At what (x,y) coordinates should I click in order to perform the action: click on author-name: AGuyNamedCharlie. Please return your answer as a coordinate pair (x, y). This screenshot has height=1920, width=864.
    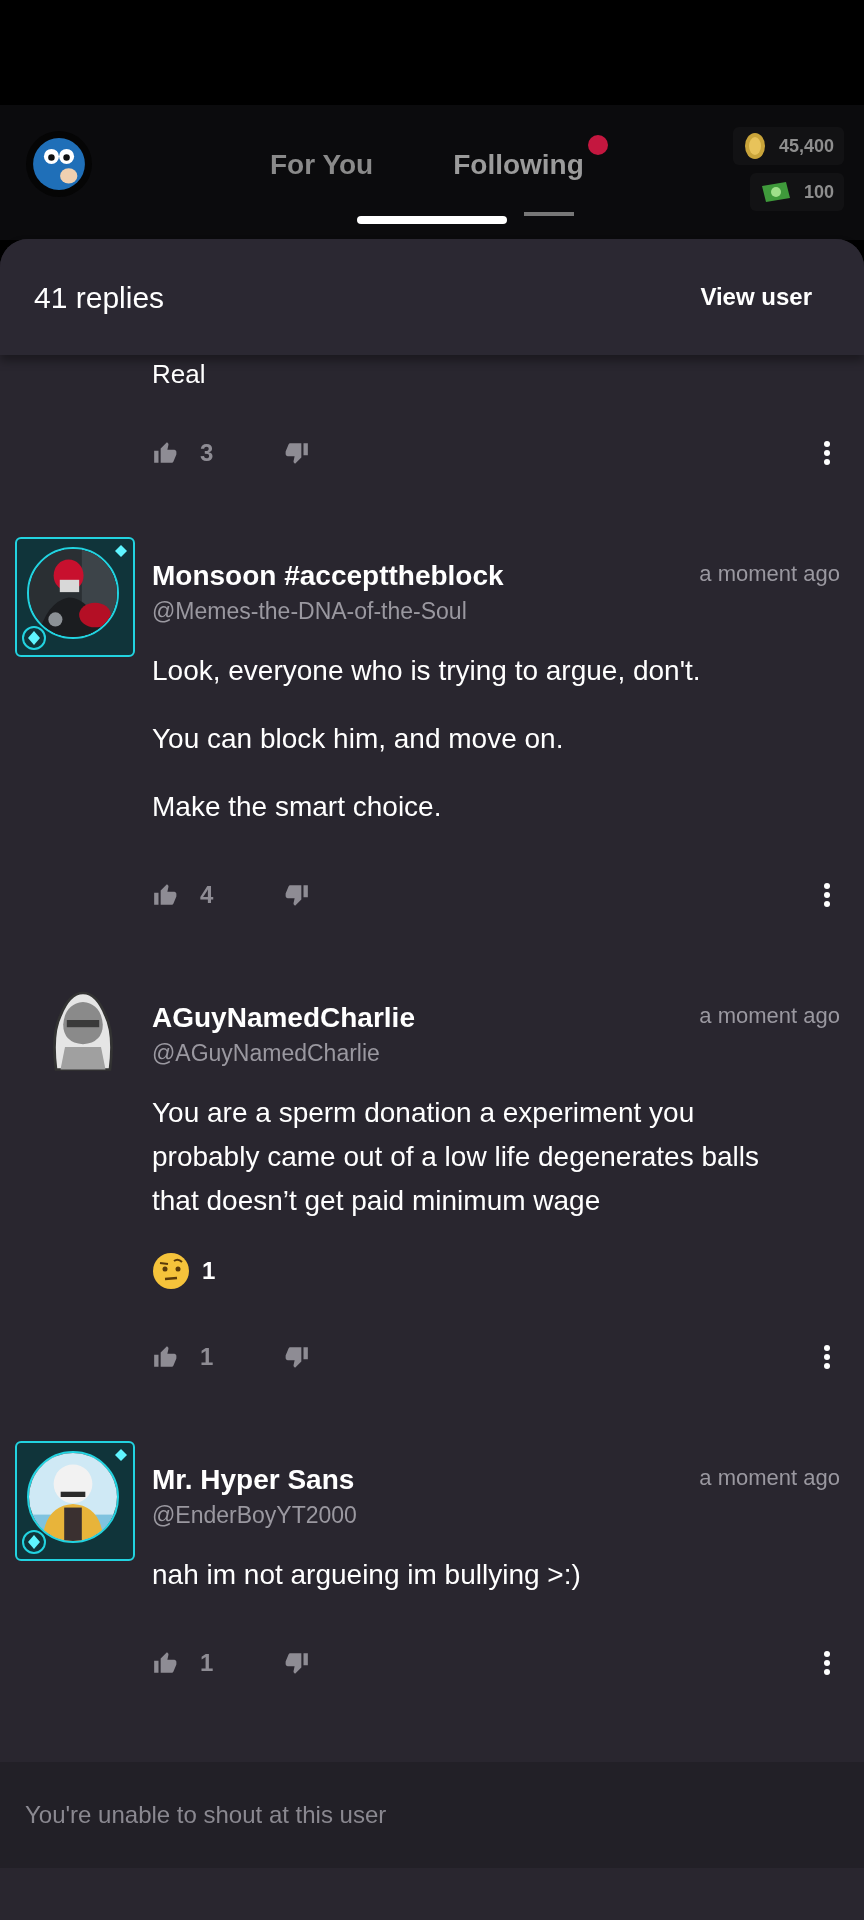
    Looking at the image, I should click on (283, 1018).